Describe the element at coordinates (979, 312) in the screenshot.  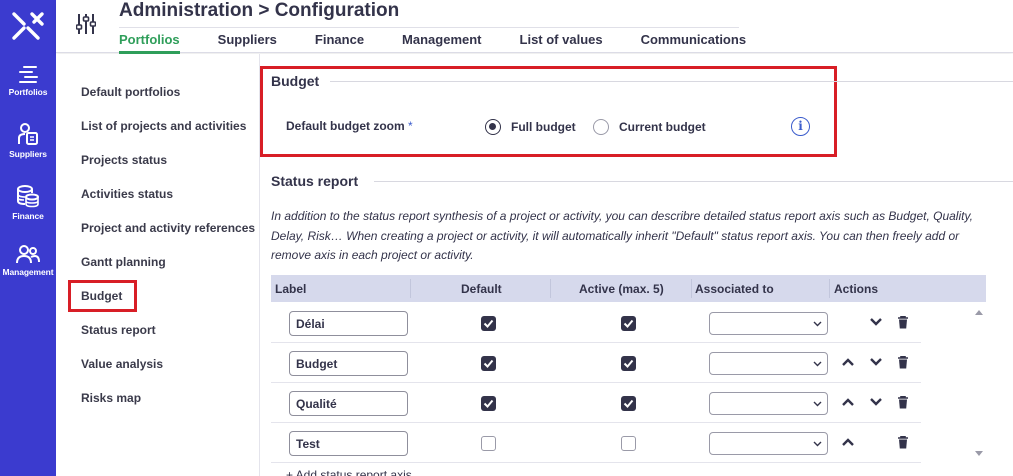
I see `scroll-up-arrow-icon` at that location.